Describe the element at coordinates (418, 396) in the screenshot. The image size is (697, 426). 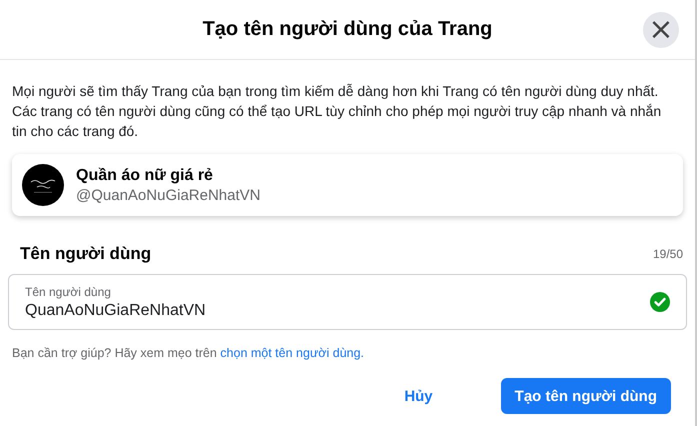
I see `cancel-button: Hủy` at that location.